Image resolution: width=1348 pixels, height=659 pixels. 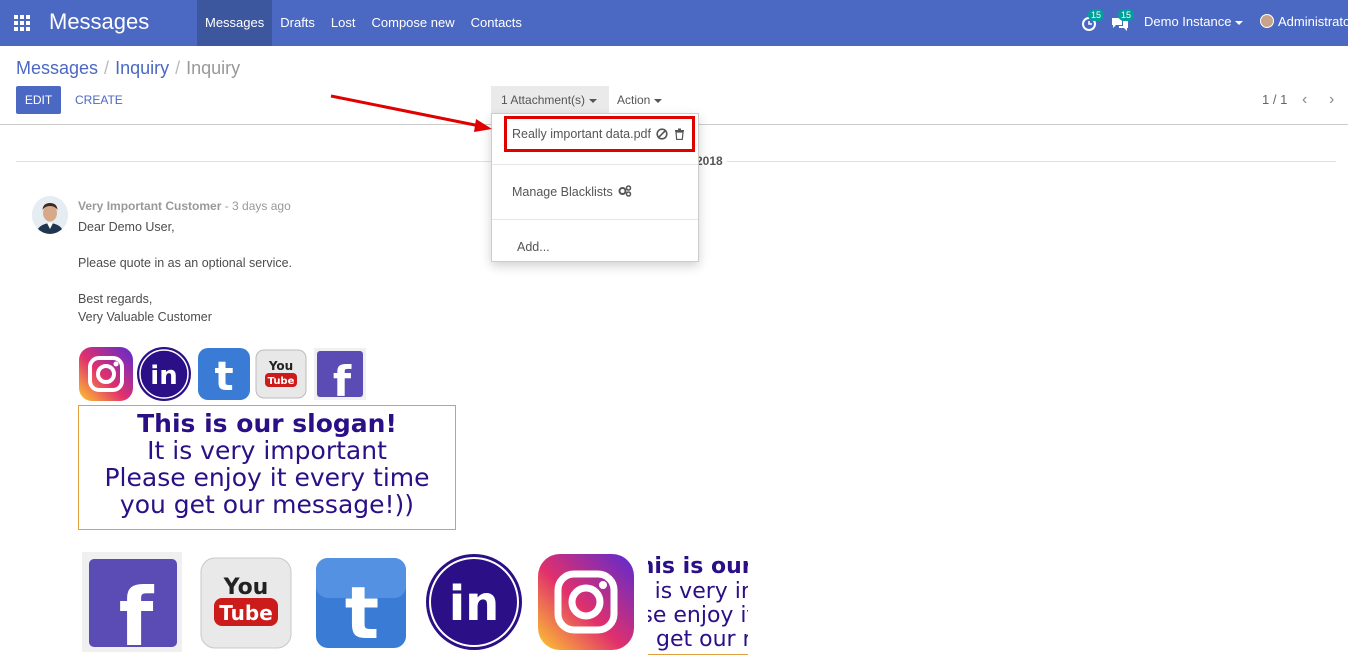 I want to click on annotation-arrow-icon, so click(x=411, y=113).